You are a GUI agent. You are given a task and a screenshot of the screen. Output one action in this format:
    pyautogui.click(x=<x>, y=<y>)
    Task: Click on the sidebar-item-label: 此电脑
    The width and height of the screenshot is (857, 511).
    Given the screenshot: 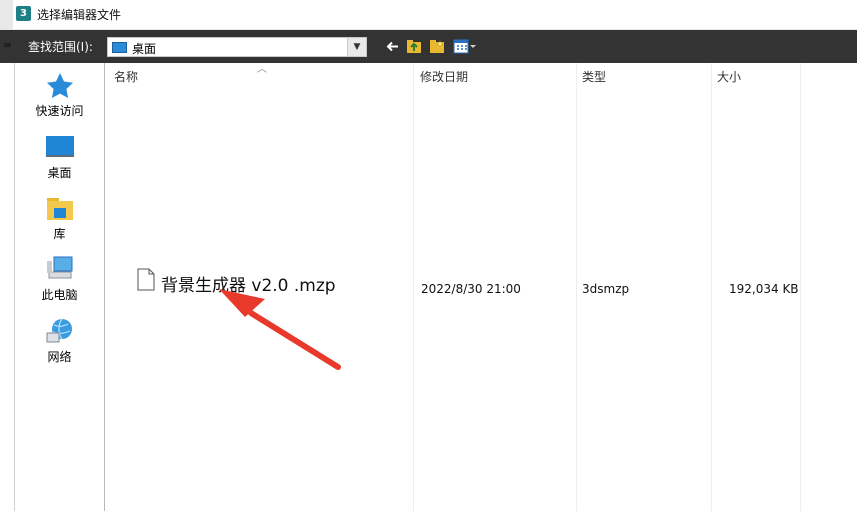 What is the action you would take?
    pyautogui.click(x=59, y=295)
    